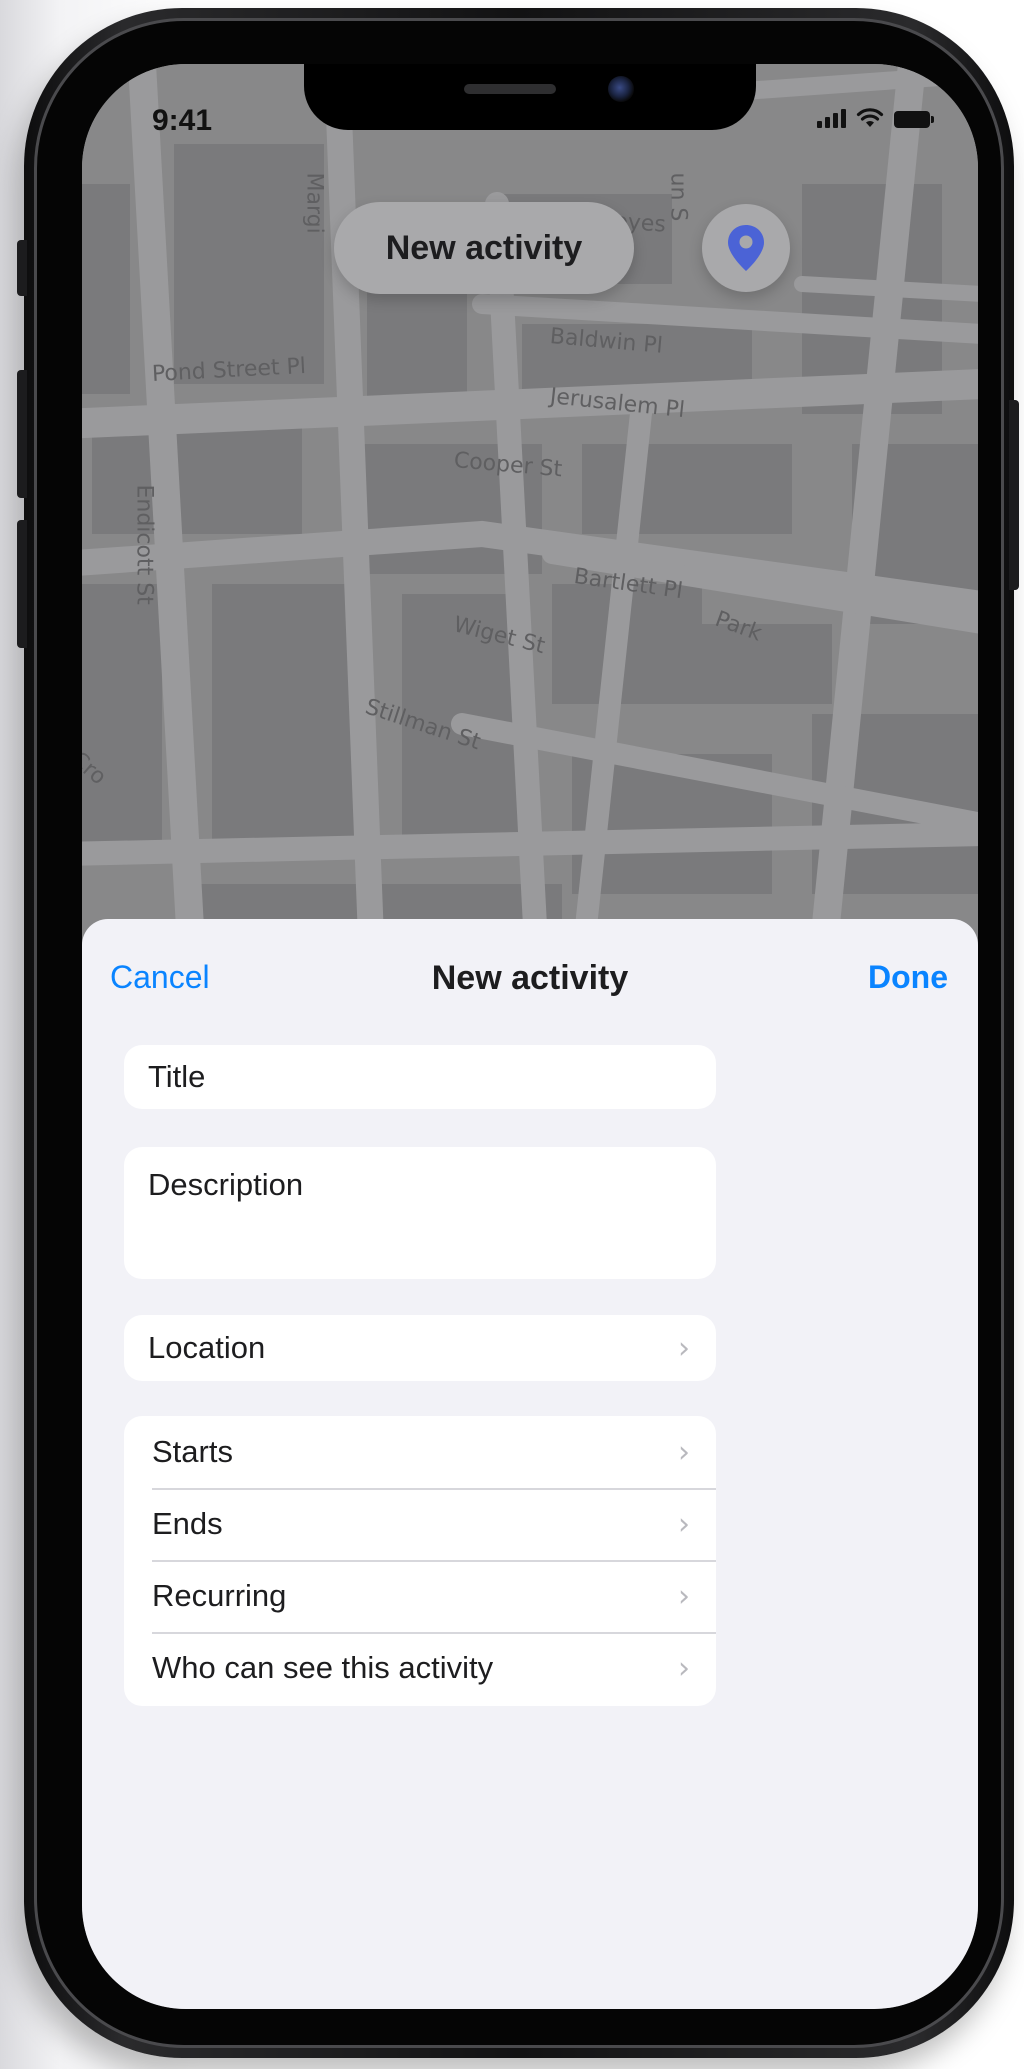 The height and width of the screenshot is (2069, 1024). Describe the element at coordinates (420, 1452) in the screenshot. I see `starts-row: Starts ›` at that location.